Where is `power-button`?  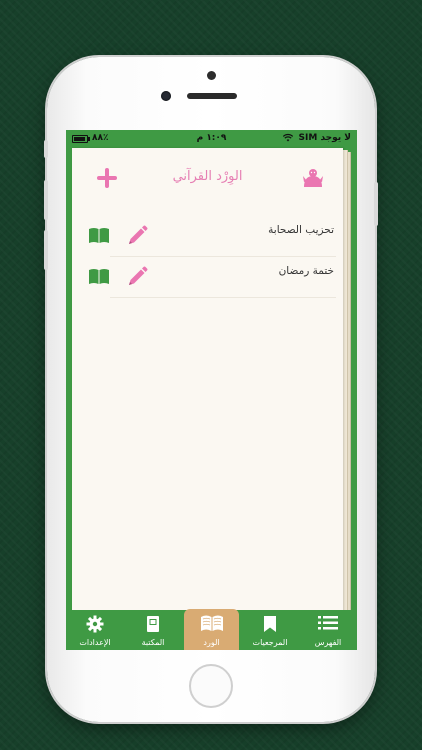
power-button is located at coordinates (376, 204).